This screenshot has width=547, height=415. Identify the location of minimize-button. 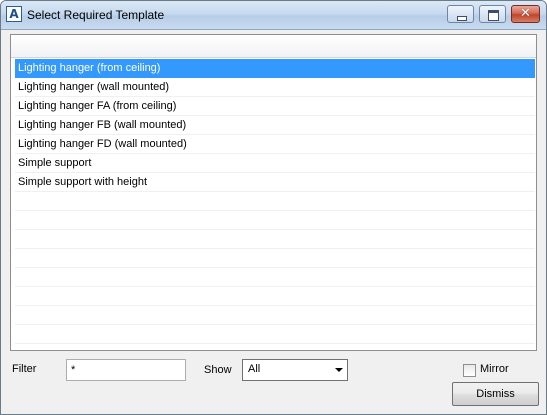
(460, 14).